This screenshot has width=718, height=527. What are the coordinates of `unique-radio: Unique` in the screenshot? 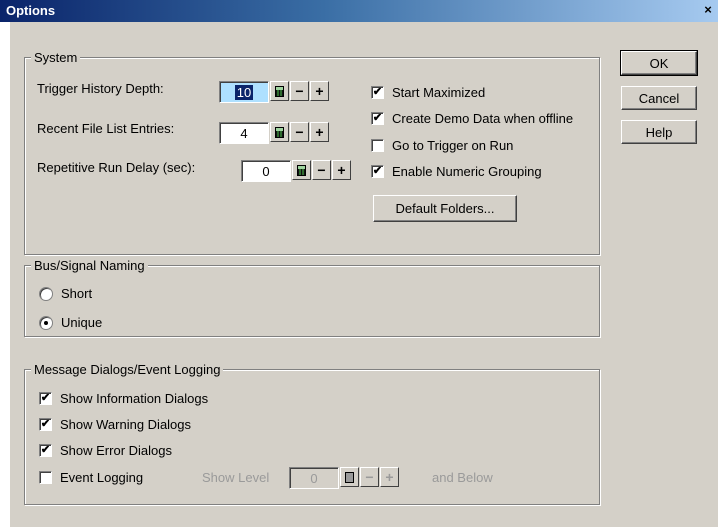 It's located at (70, 322).